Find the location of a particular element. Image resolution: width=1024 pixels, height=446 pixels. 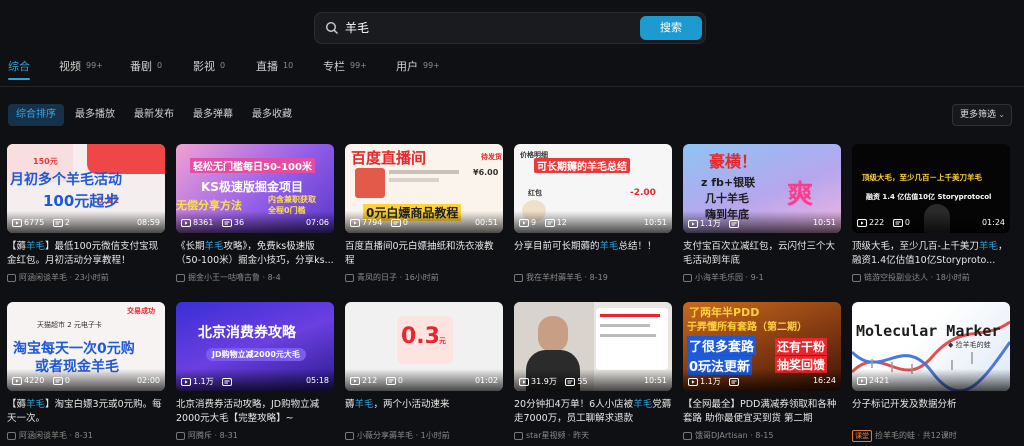

sort-filters: 综合排序 最多播放 最新发布 最多弹幕 最多收藏 is located at coordinates (512, 115).